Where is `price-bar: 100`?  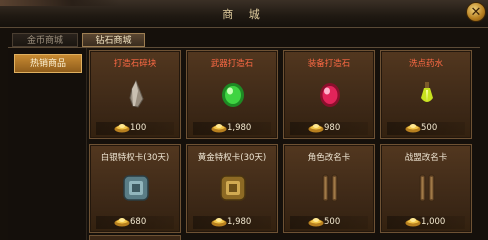
price-bar: 100 is located at coordinates (135, 128).